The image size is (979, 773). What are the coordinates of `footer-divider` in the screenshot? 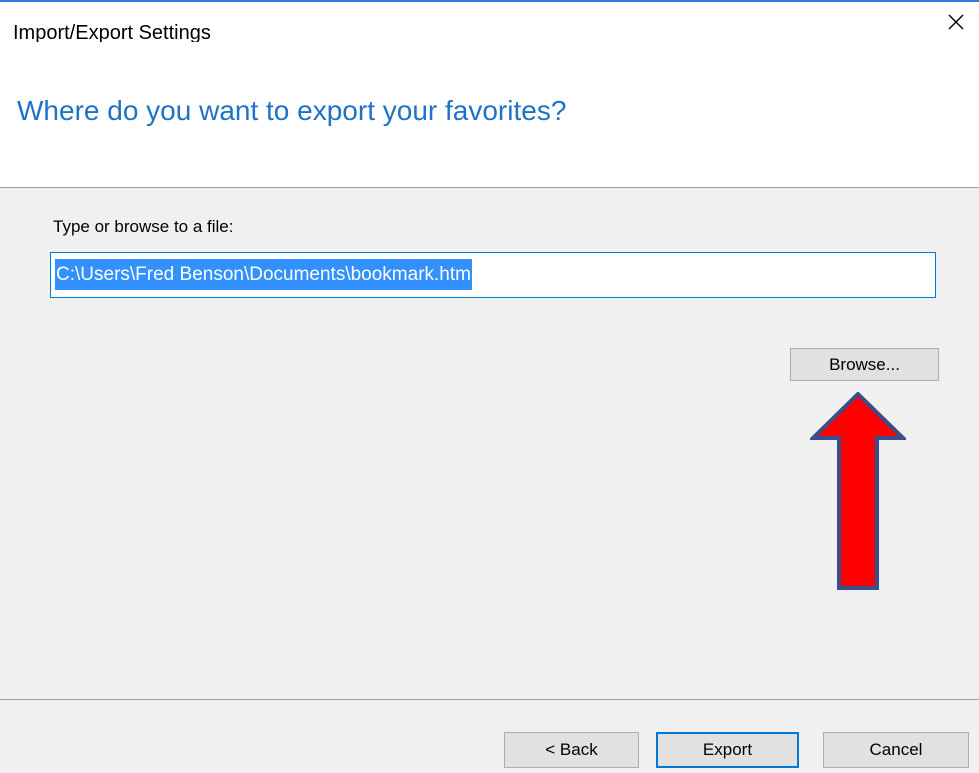 It's located at (489, 699).